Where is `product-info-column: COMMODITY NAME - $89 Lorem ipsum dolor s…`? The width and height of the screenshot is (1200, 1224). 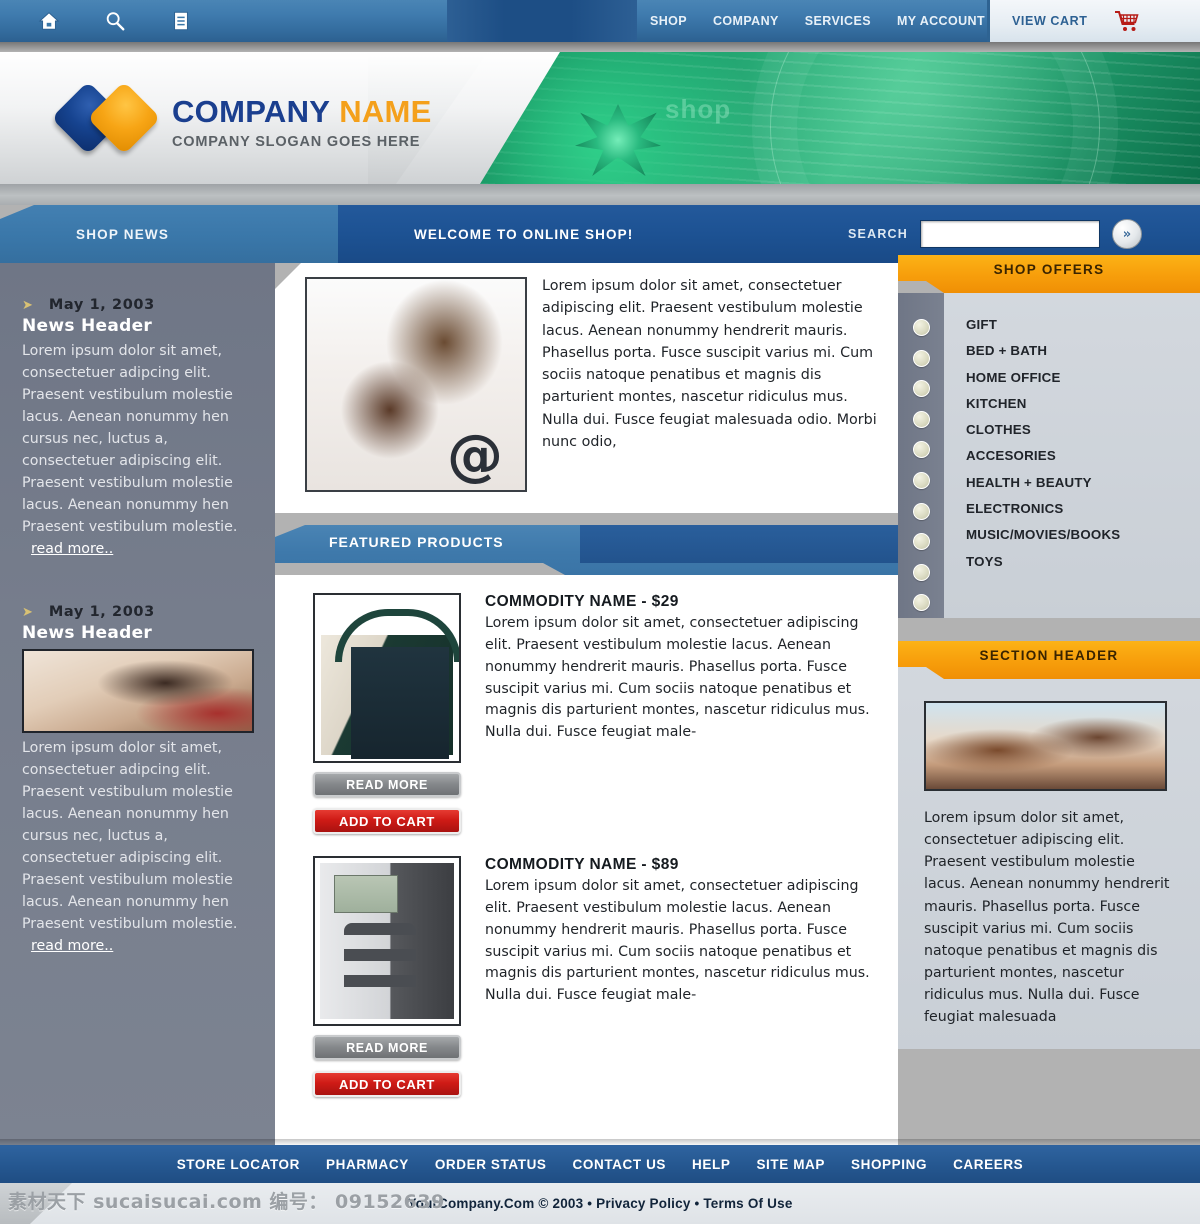
product-info-column: COMMODITY NAME - $89 Lorem ipsum dolor s… is located at coordinates (680, 976).